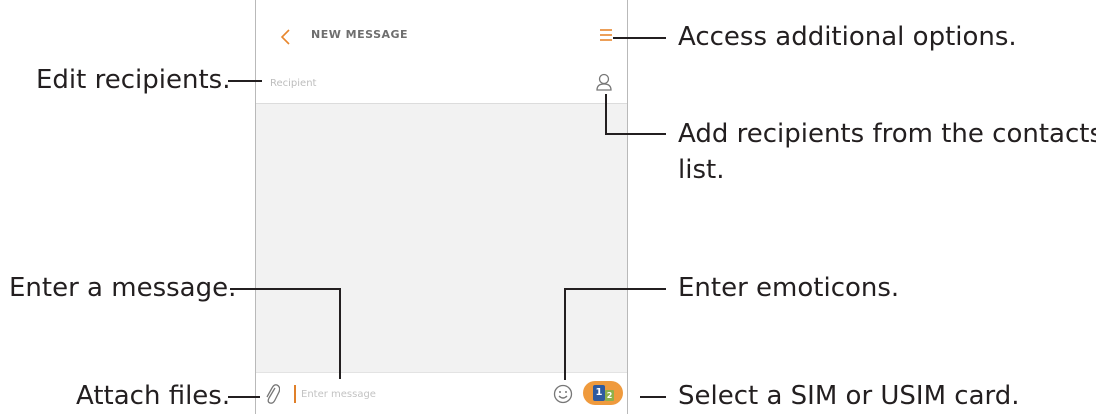 This screenshot has width=1096, height=415. What do you see at coordinates (887, 134) in the screenshot?
I see `callout-add-recipients-line1: Add recipients from the contacts` at bounding box center [887, 134].